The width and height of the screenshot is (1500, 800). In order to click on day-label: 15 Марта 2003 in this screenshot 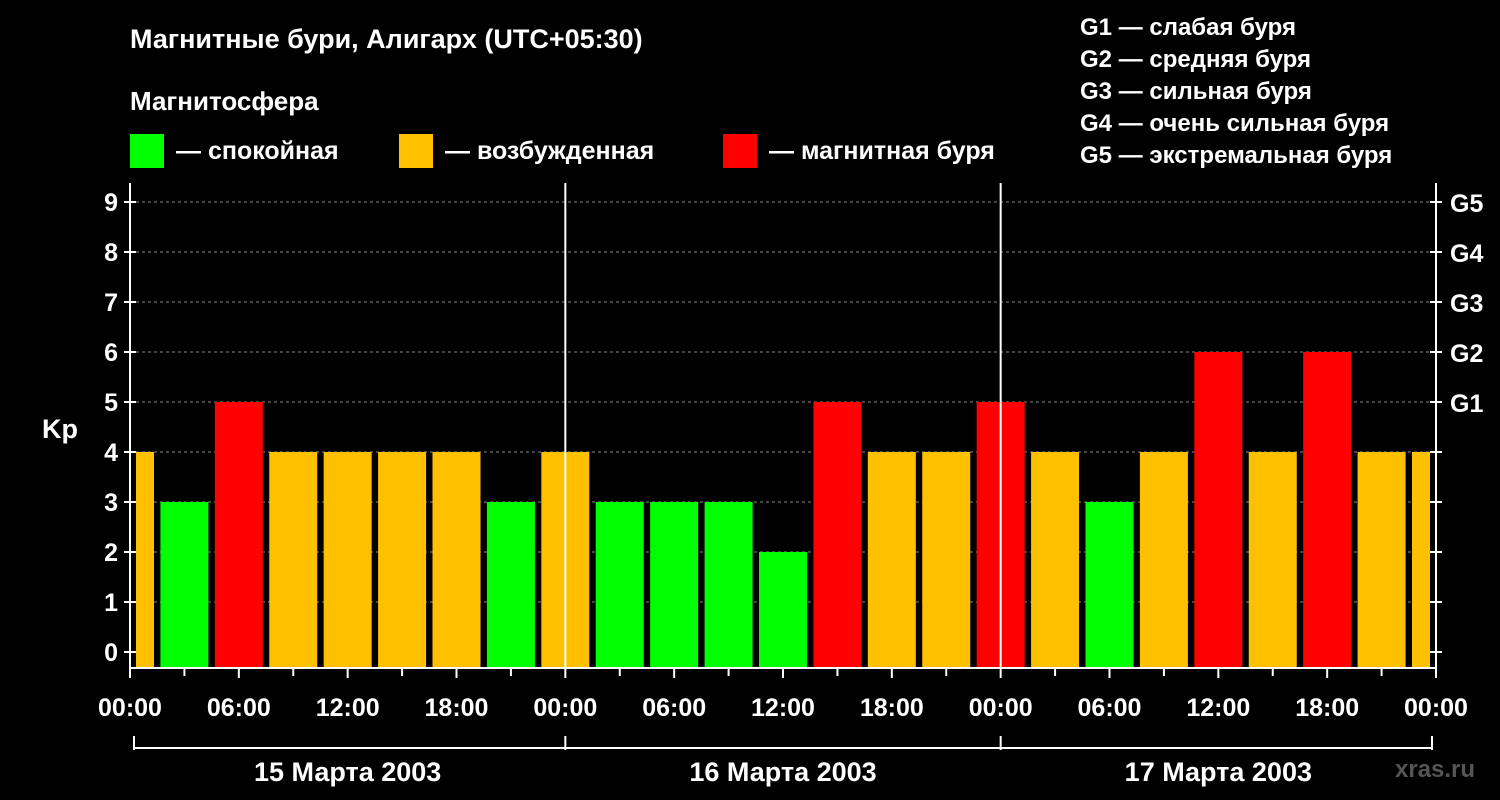, I will do `click(347, 772)`.